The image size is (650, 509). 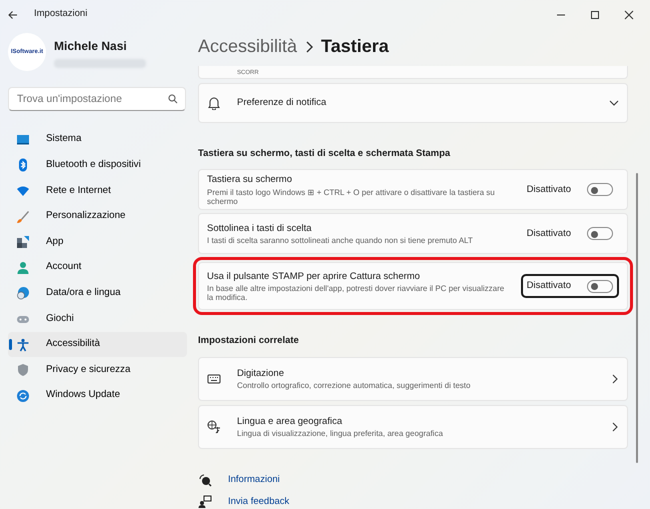 I want to click on apps-icon, so click(x=23, y=242).